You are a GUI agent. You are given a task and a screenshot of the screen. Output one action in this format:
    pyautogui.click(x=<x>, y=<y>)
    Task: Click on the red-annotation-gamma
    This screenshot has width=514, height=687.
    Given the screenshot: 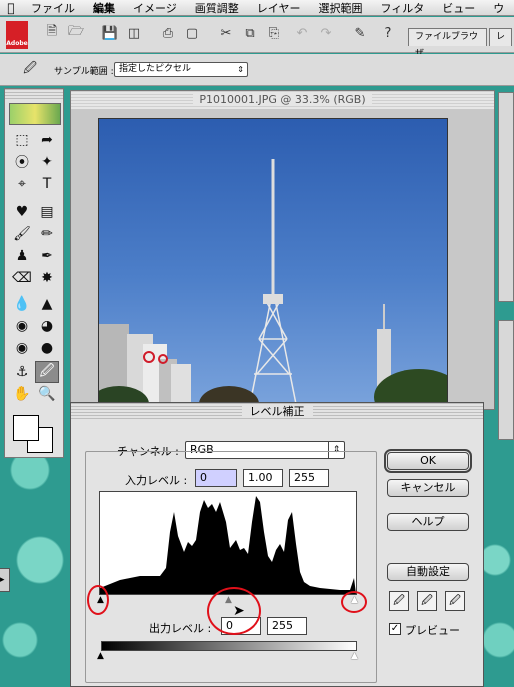 What is the action you would take?
    pyautogui.click(x=234, y=611)
    